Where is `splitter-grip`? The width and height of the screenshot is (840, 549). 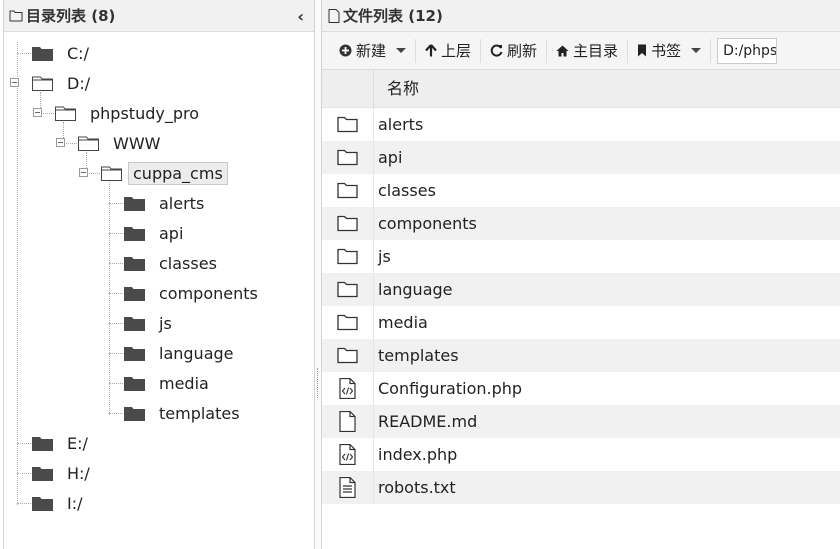 splitter-grip is located at coordinates (317, 383).